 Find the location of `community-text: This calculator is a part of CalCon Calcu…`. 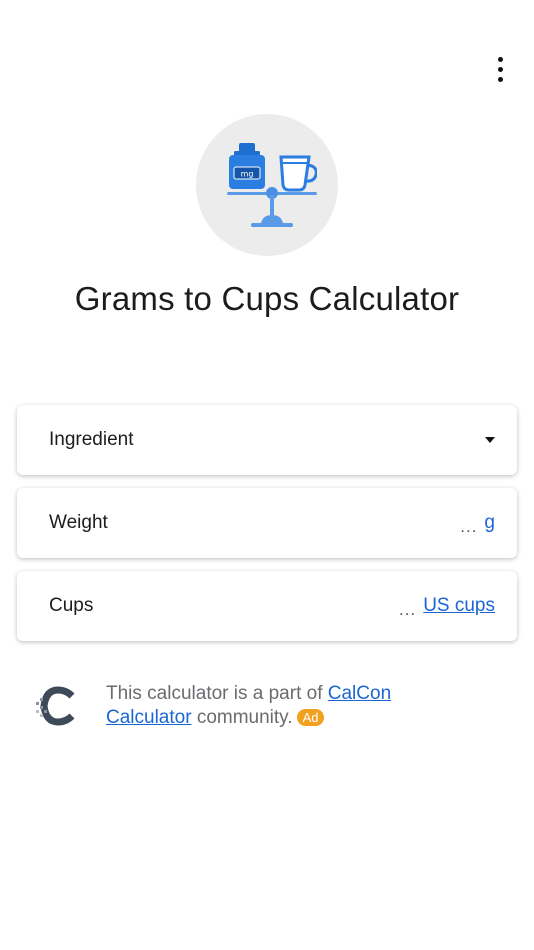

community-text: This calculator is a part of CalCon Calcu… is located at coordinates (248, 706).